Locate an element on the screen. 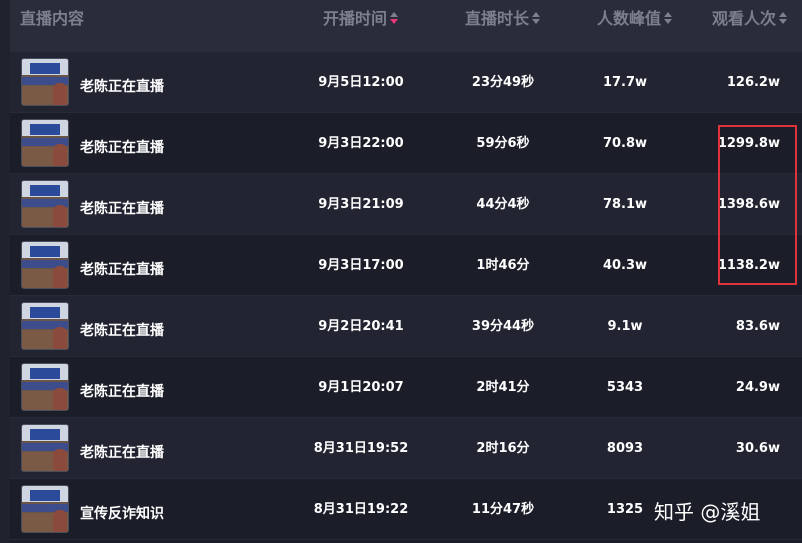  header-views-label: 观看人次 is located at coordinates (744, 18).